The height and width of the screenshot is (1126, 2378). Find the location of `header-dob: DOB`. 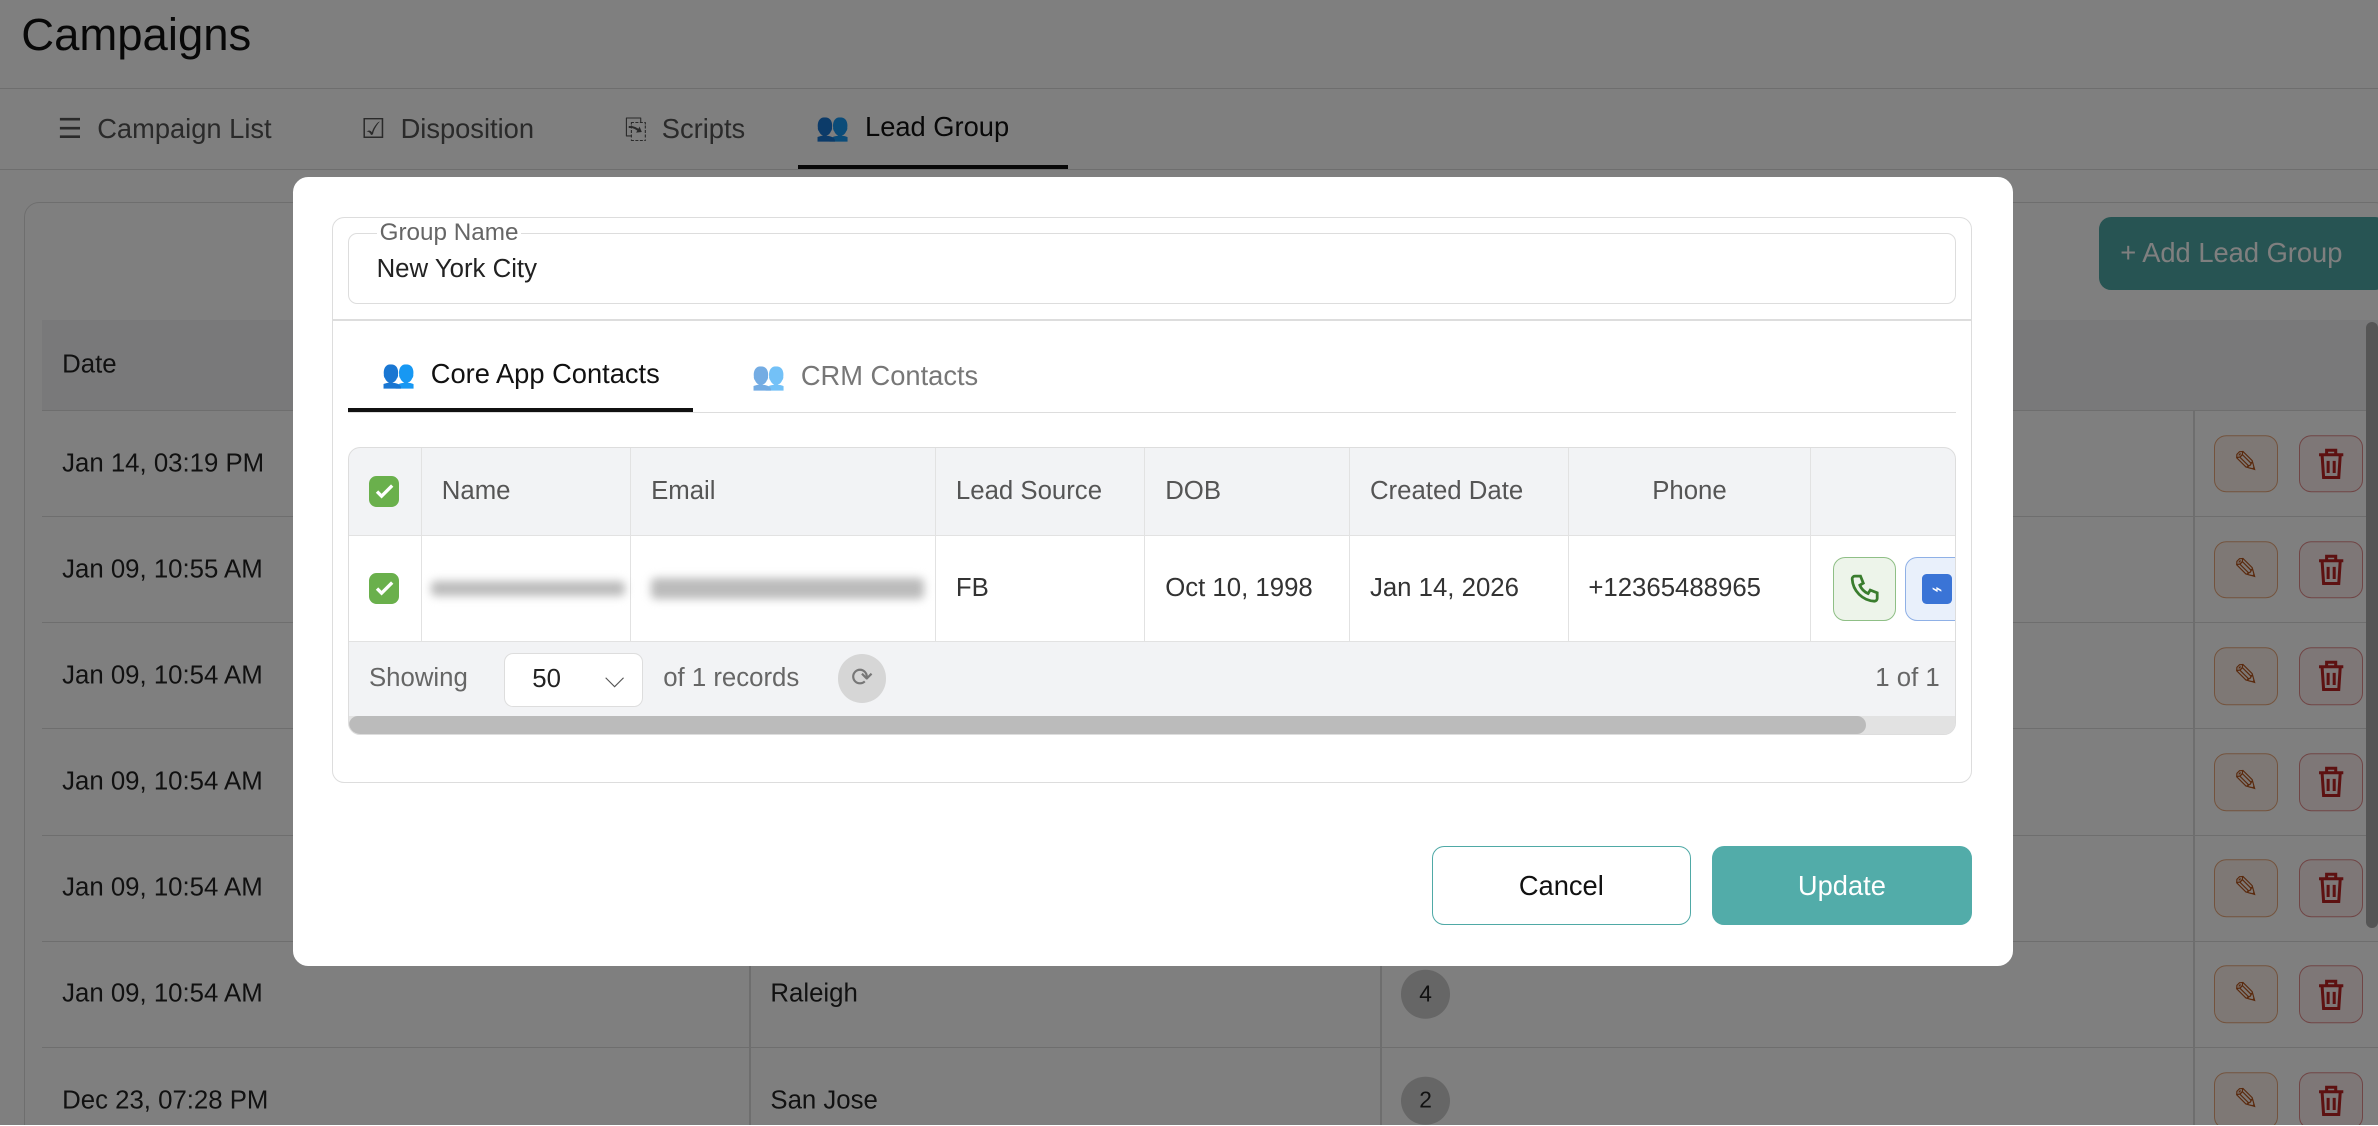

header-dob: DOB is located at coordinates (1248, 491).